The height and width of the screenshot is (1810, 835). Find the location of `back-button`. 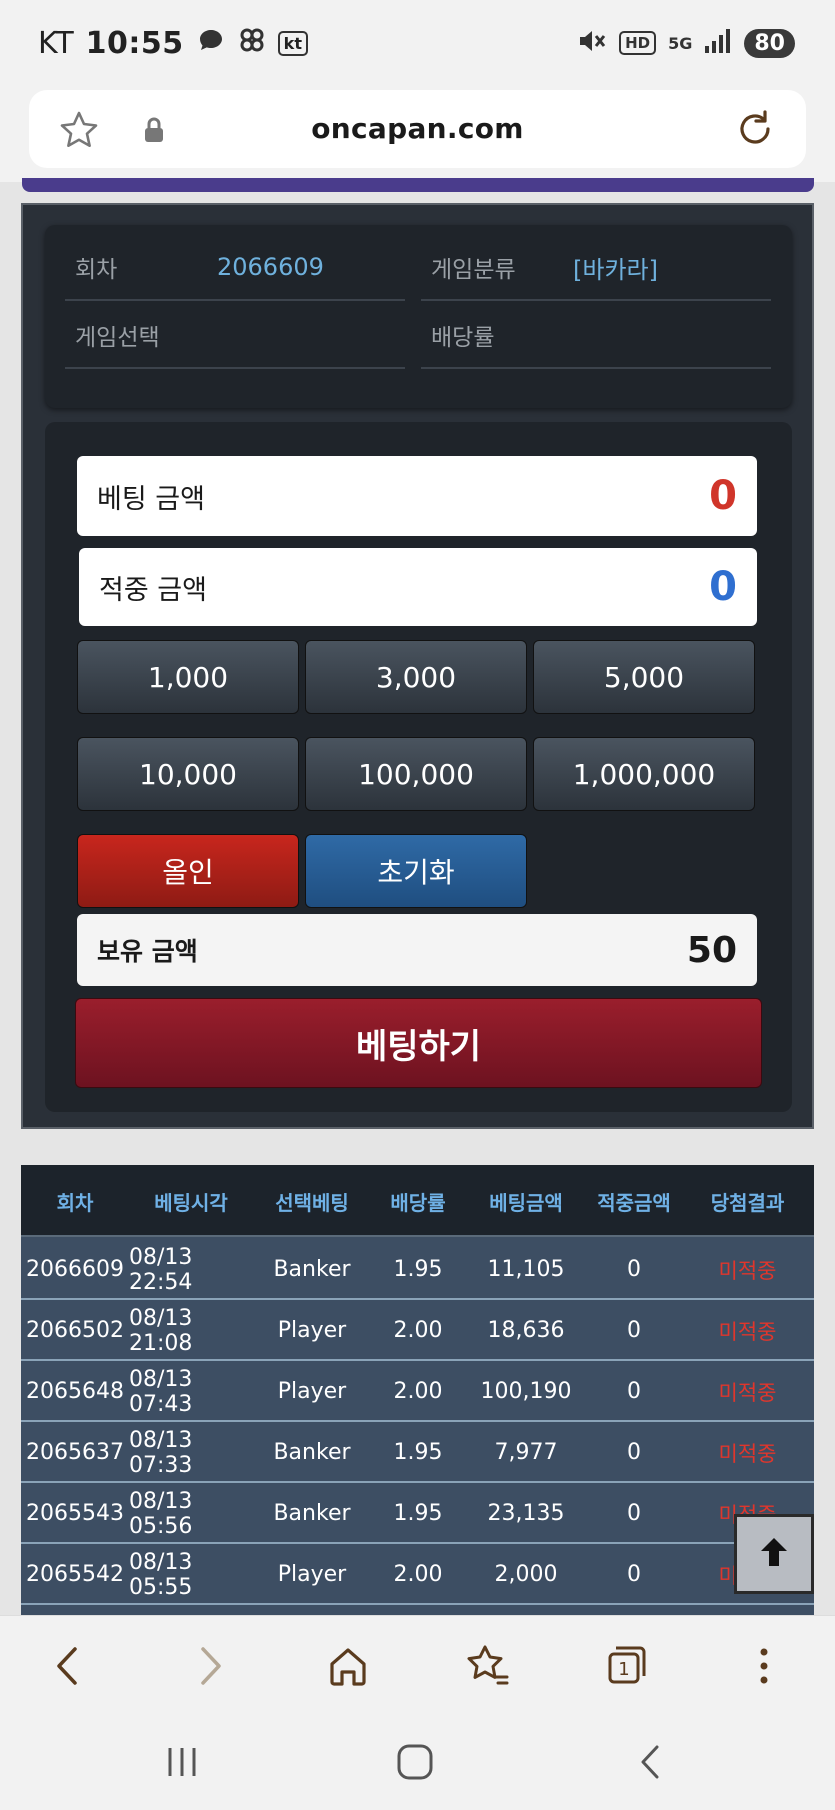

back-button is located at coordinates (68, 1666).